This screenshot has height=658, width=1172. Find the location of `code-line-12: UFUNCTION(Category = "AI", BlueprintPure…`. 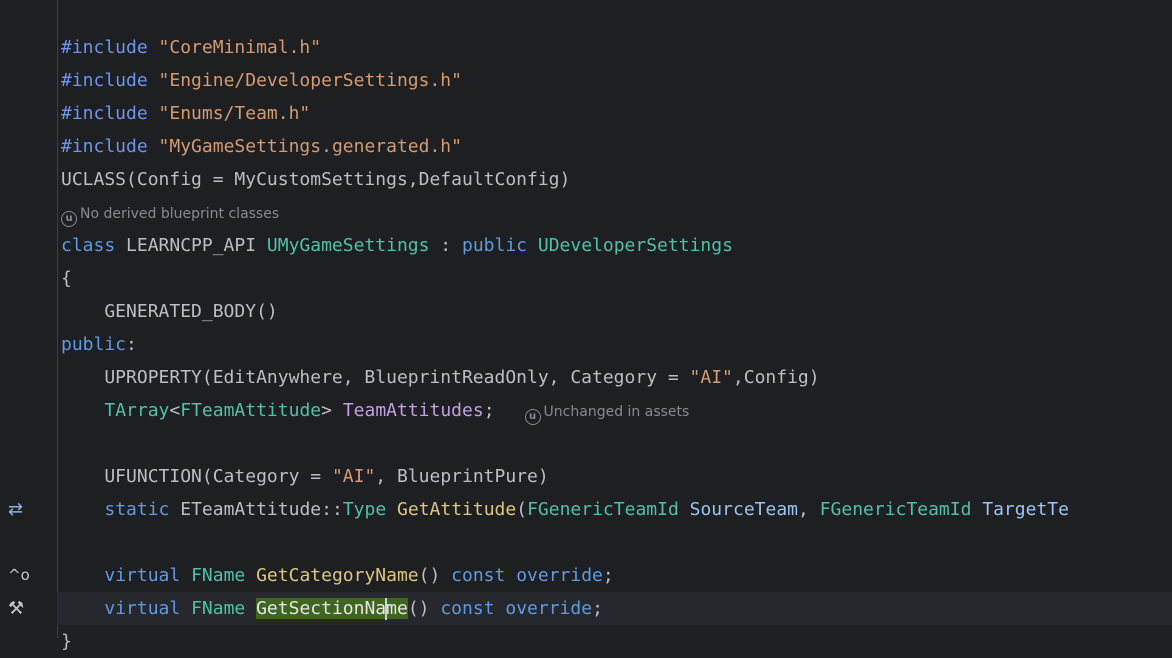

code-line-12: UFUNCTION(Category = "AI", BlueprintPure… is located at coordinates (304, 476).